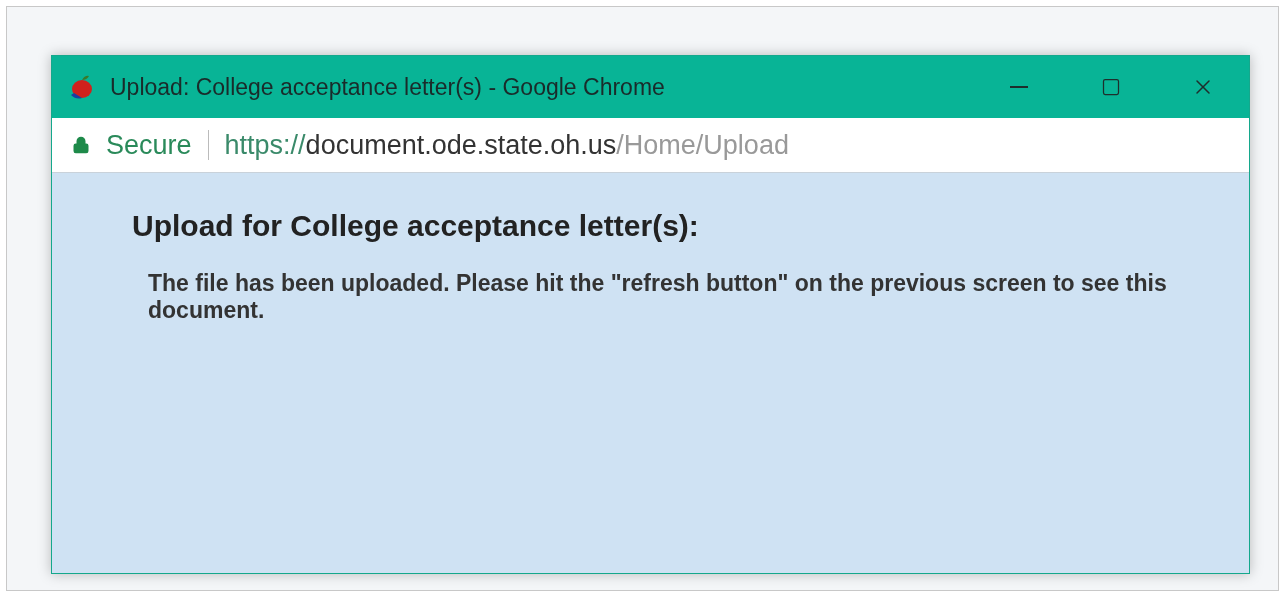  Describe the element at coordinates (1111, 87) in the screenshot. I see `maximize-icon` at that location.